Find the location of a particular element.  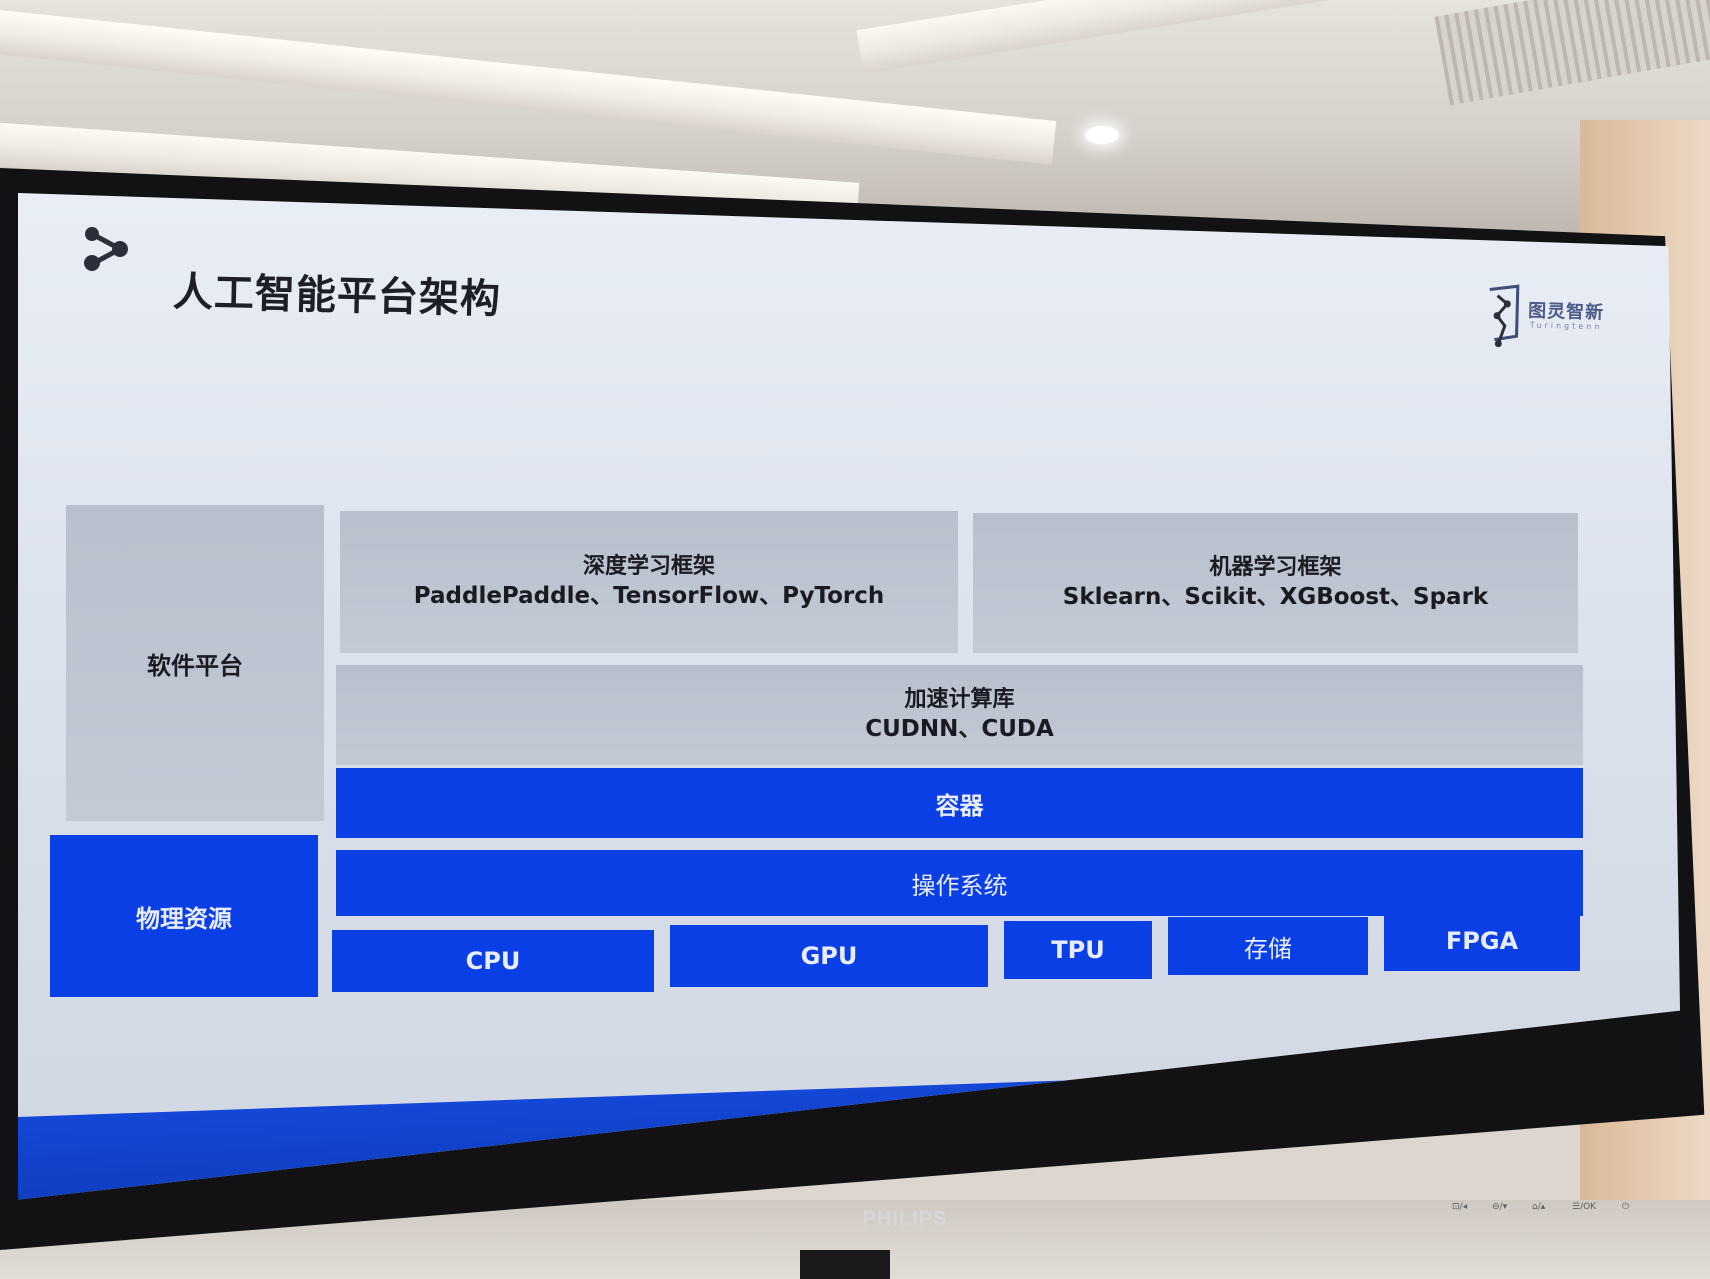

container-label: 容器 is located at coordinates (959, 805).